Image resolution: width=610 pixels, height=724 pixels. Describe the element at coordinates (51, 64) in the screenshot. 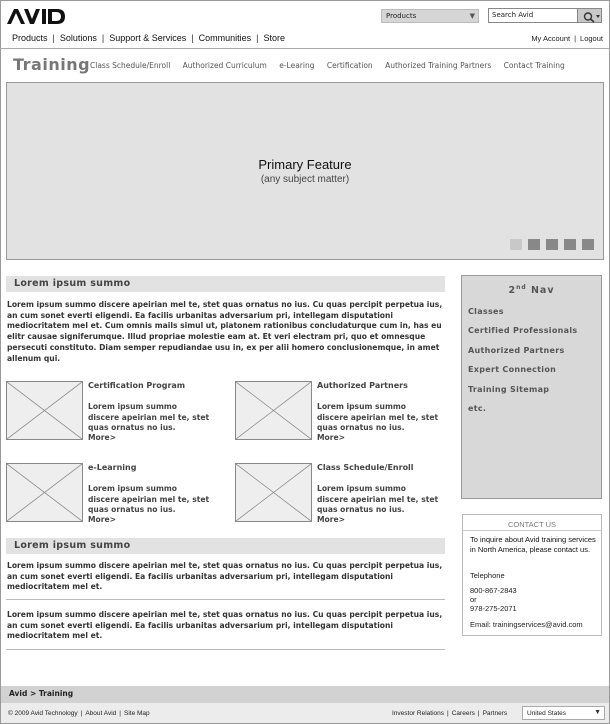

I see `section-title: Training` at that location.